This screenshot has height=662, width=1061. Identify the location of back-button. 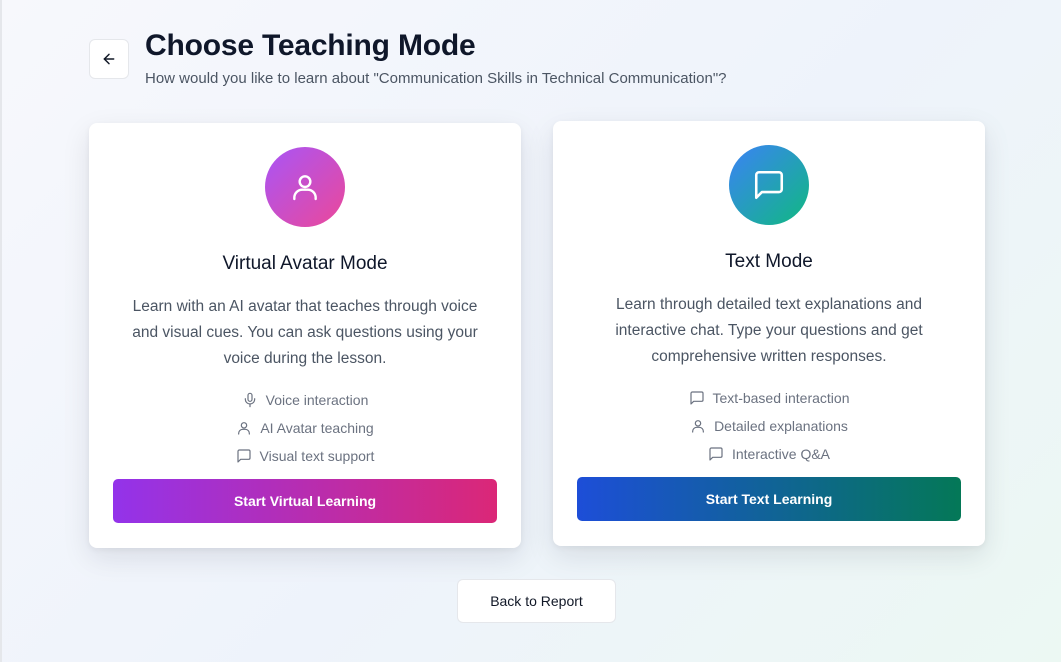
(109, 59).